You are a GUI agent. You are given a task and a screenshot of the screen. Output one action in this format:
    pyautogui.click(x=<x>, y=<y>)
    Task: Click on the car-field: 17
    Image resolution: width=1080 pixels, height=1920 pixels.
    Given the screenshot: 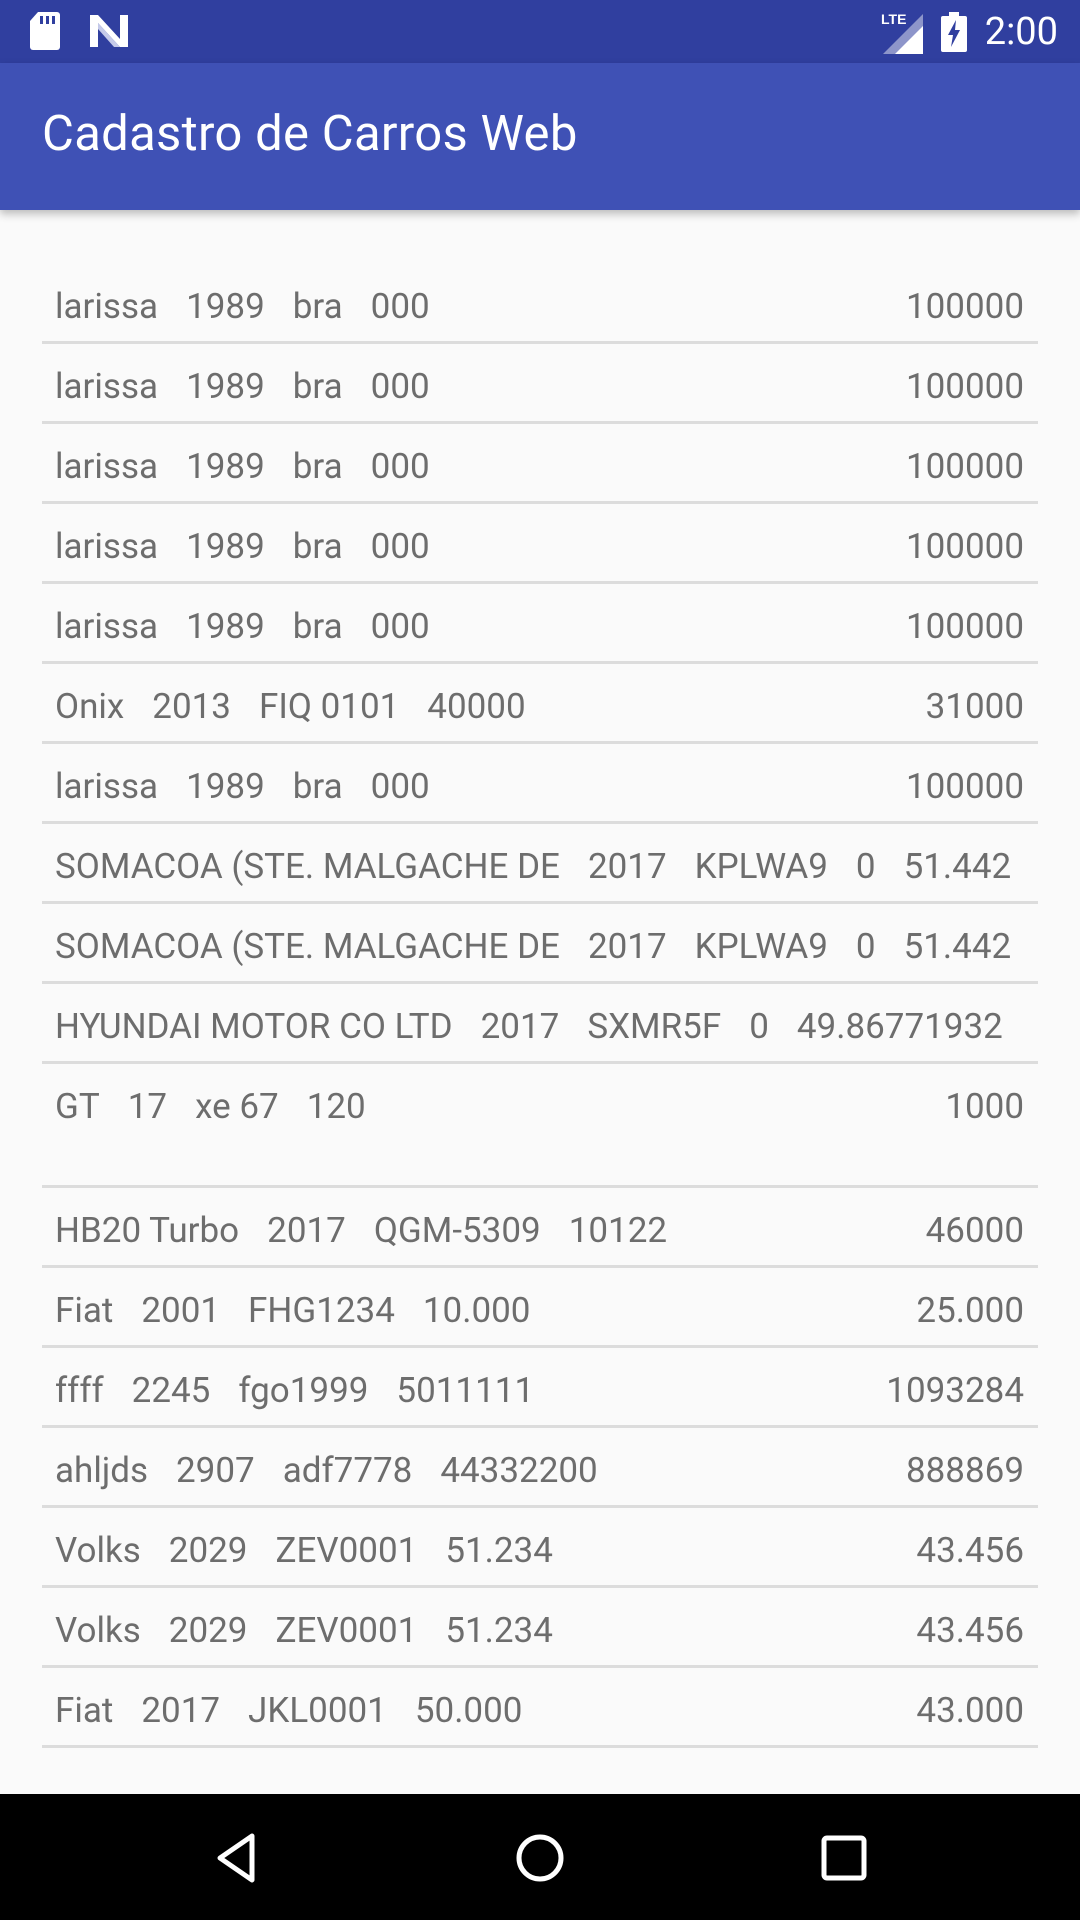 What is the action you would take?
    pyautogui.click(x=147, y=1106)
    